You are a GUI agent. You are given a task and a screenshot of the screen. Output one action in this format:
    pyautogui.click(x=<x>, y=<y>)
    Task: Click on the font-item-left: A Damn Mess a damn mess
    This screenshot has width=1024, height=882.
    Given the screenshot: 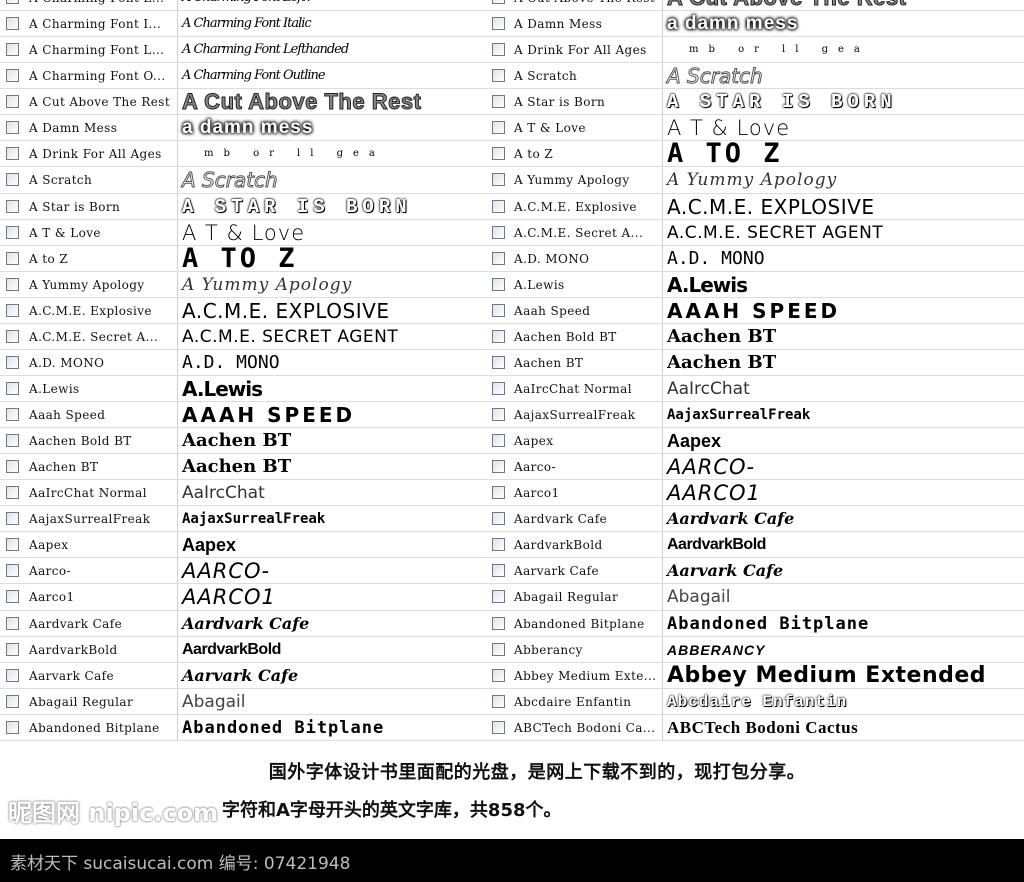 What is the action you would take?
    pyautogui.click(x=244, y=128)
    